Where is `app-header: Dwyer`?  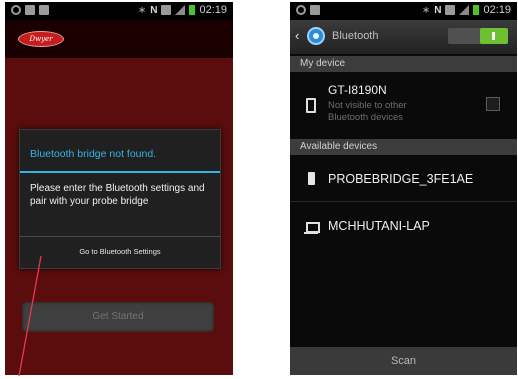
app-header: Dwyer is located at coordinates (119, 39).